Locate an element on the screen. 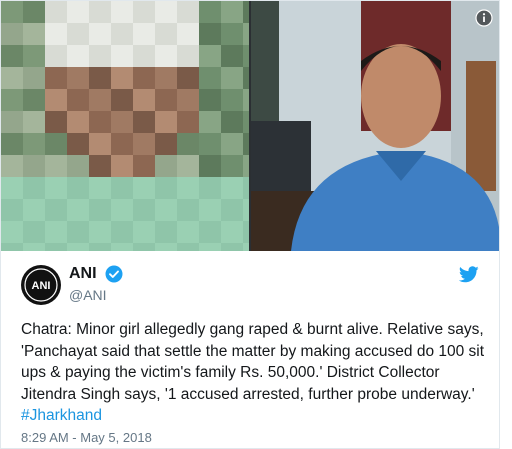 This screenshot has width=512, height=449. avatar-text: ANI is located at coordinates (41, 286).